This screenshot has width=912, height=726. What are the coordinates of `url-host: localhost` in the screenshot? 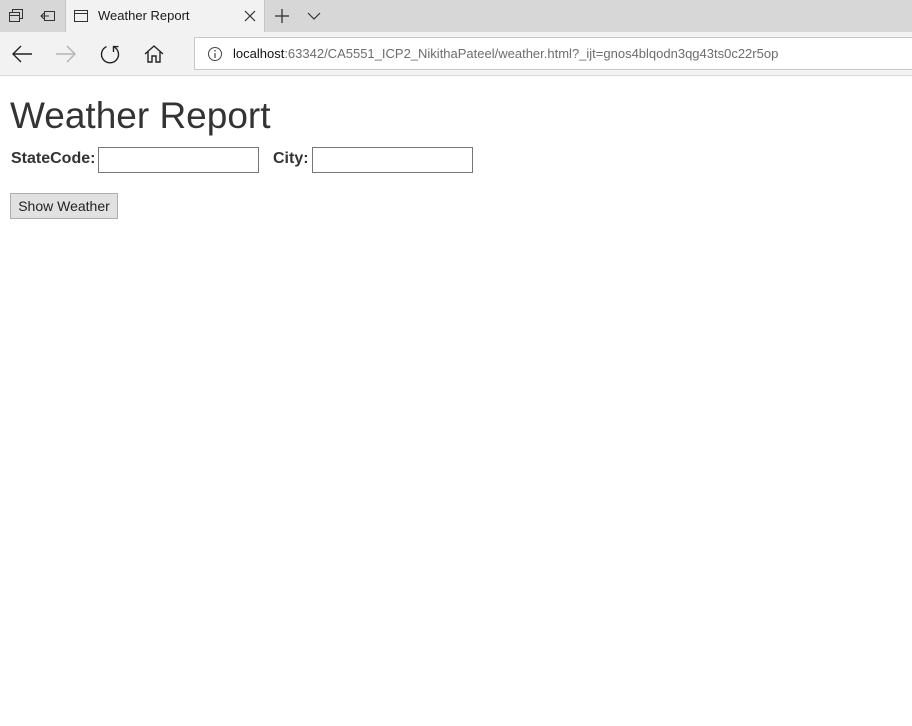 It's located at (259, 53).